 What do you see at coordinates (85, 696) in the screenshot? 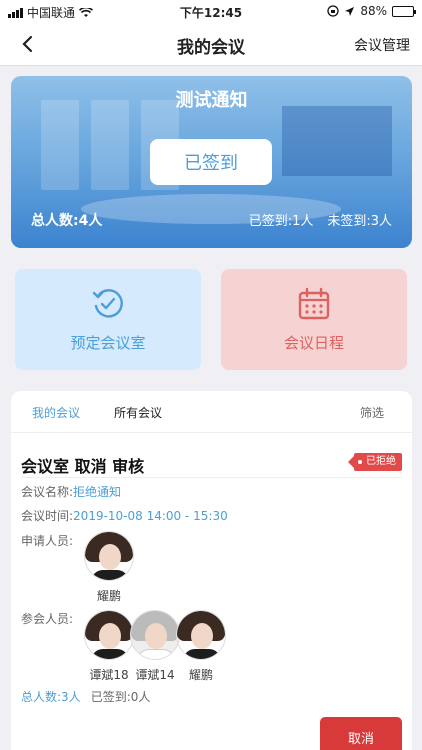
I see `meeting-summary: 总人数:3人 已签到:0人` at bounding box center [85, 696].